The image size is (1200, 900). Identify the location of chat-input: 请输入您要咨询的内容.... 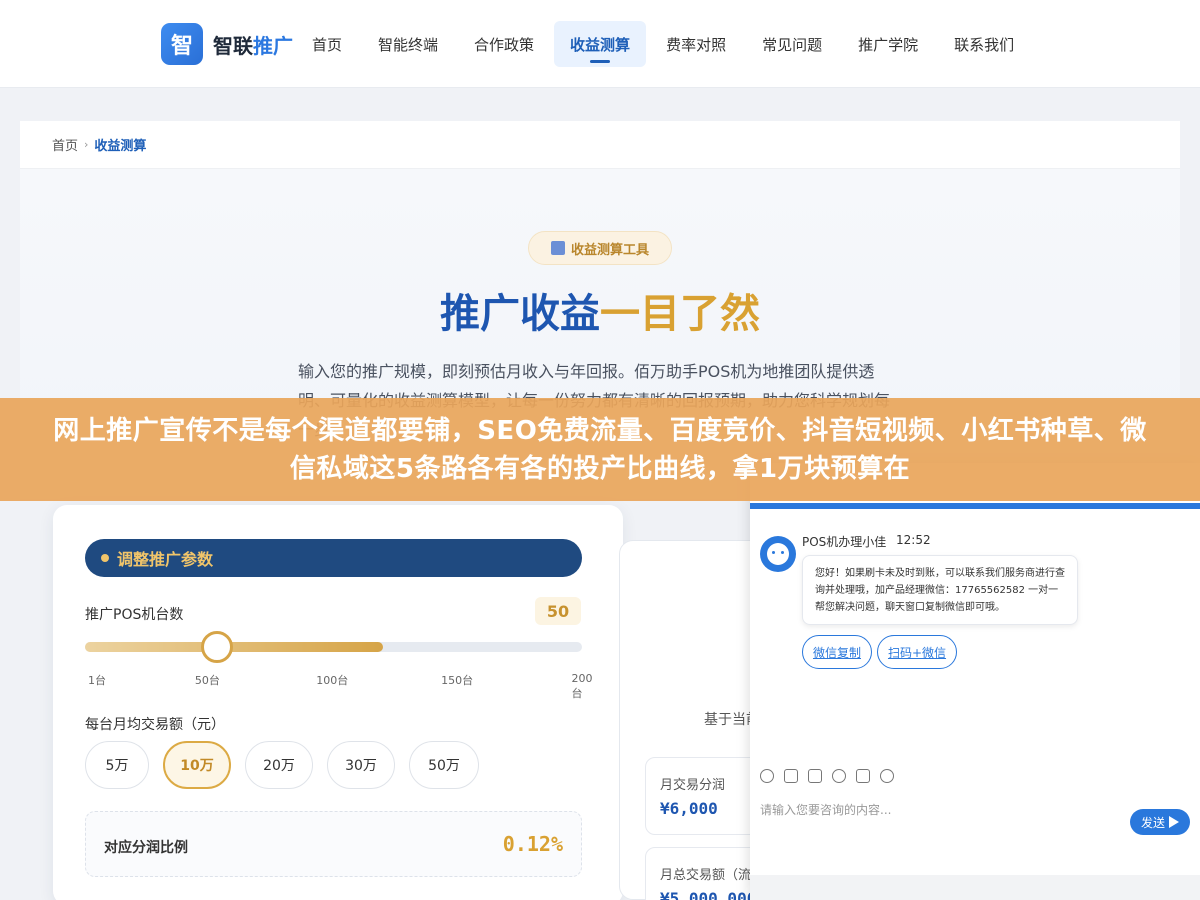
(825, 809).